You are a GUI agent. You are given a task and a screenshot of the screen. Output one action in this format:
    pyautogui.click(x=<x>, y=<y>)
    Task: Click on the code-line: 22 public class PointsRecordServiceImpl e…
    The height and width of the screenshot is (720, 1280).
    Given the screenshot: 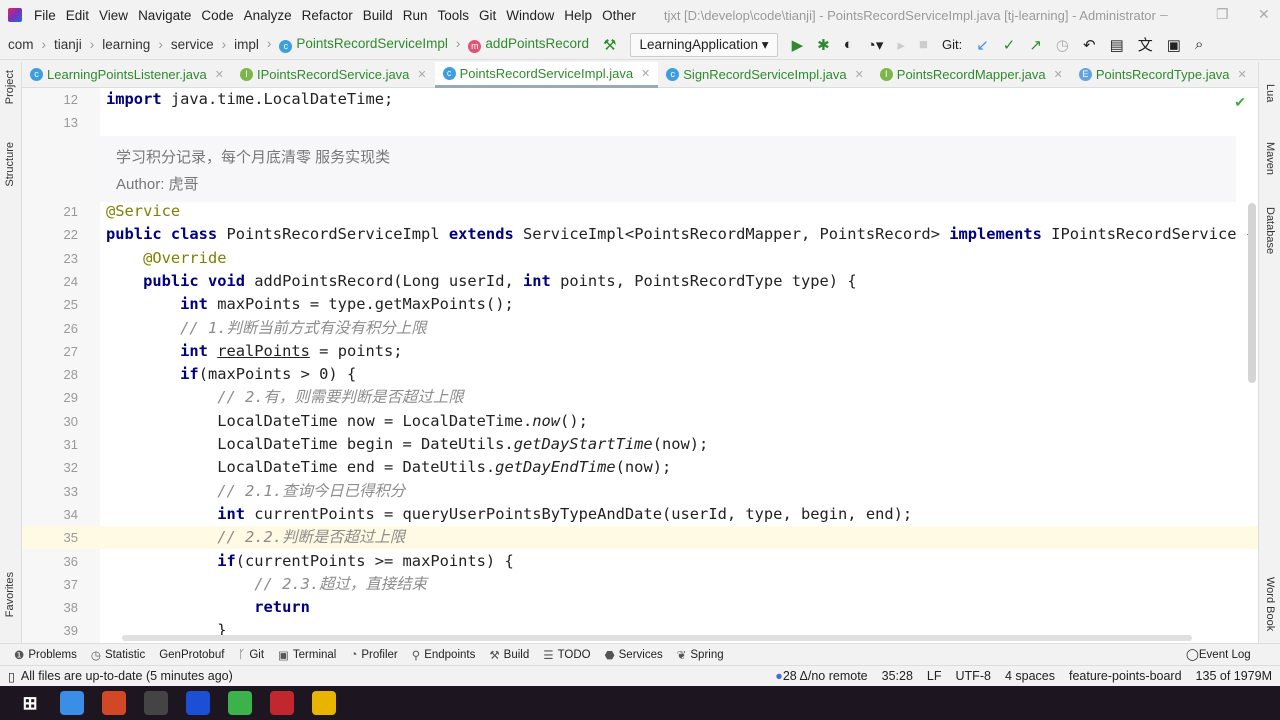 What is the action you would take?
    pyautogui.click(x=661, y=234)
    